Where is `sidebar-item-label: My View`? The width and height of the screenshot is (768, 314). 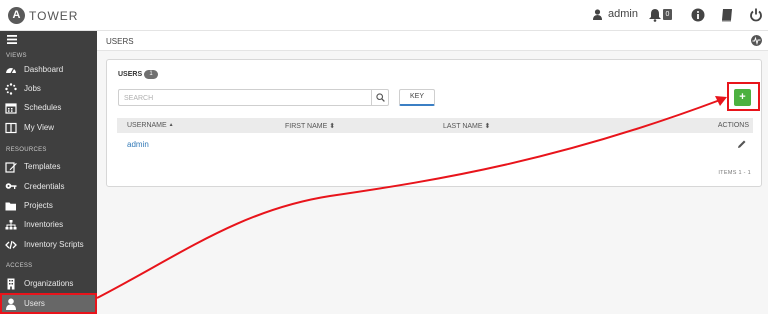
sidebar-item-label: My View is located at coordinates (39, 127).